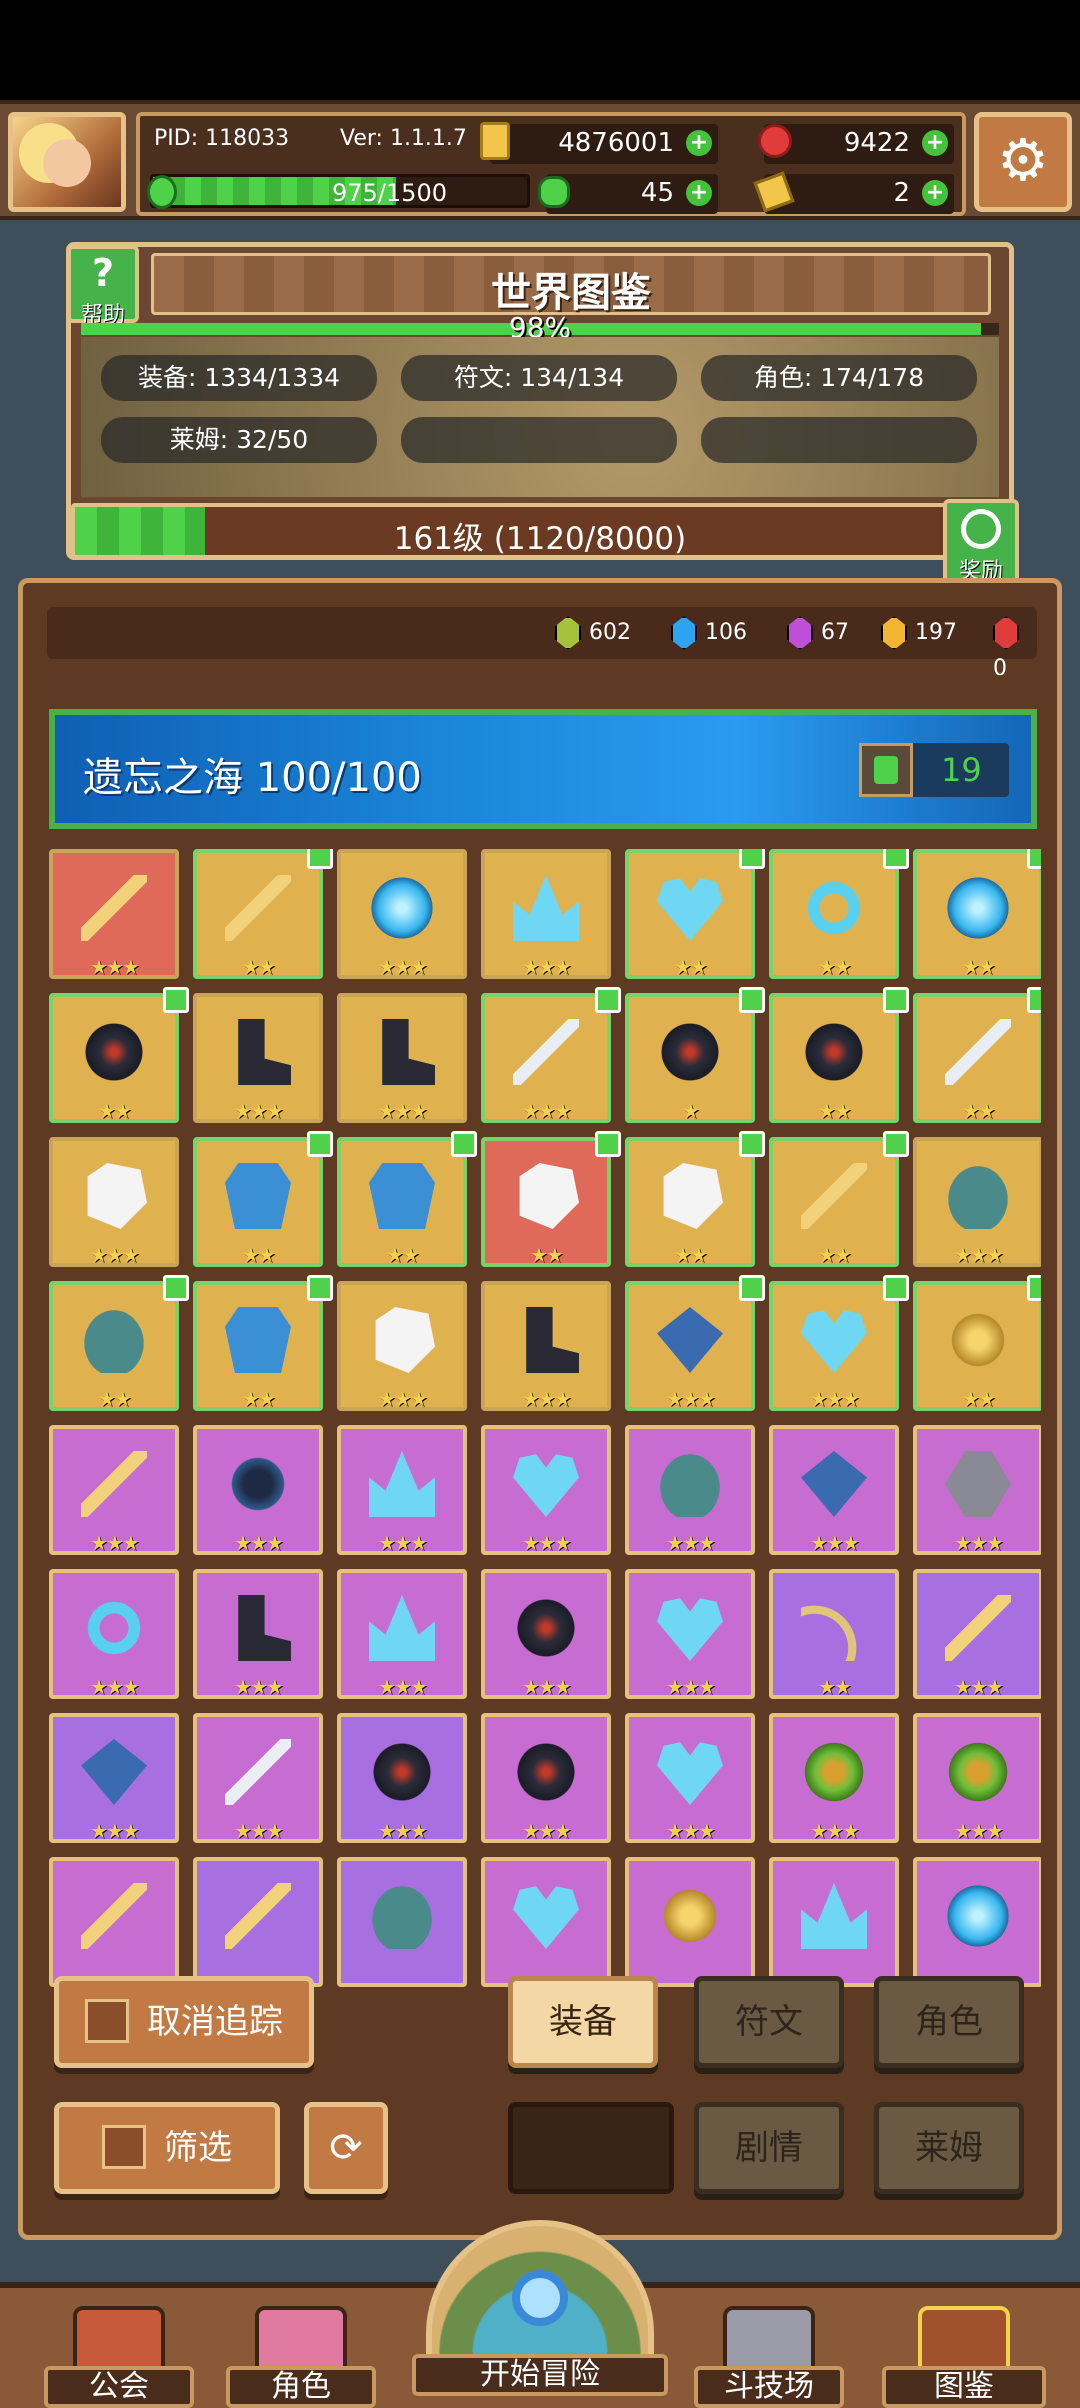 Image resolution: width=1080 pixels, height=2408 pixels. I want to click on add-ticket-button: +, so click(935, 193).